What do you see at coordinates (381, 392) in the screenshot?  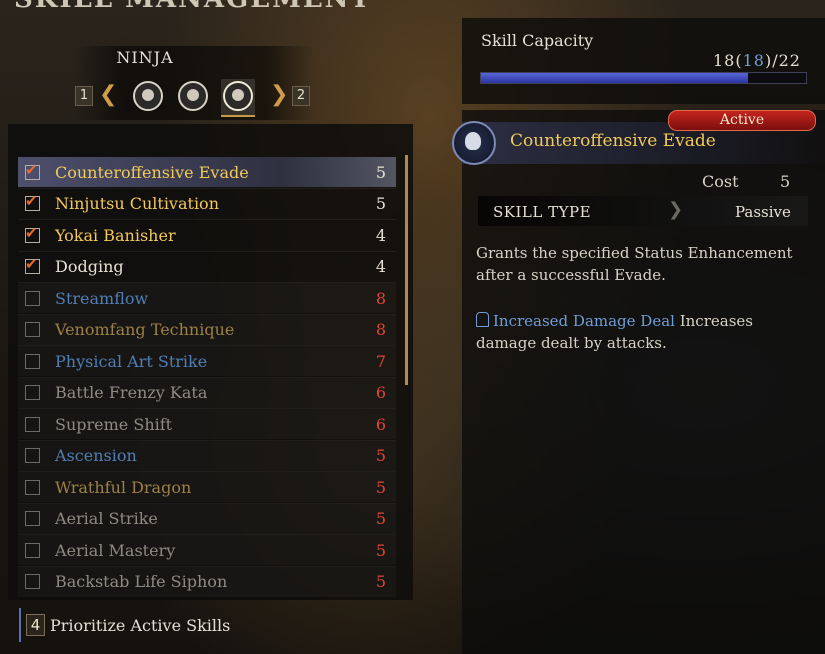 I see `skill-cost: 6` at bounding box center [381, 392].